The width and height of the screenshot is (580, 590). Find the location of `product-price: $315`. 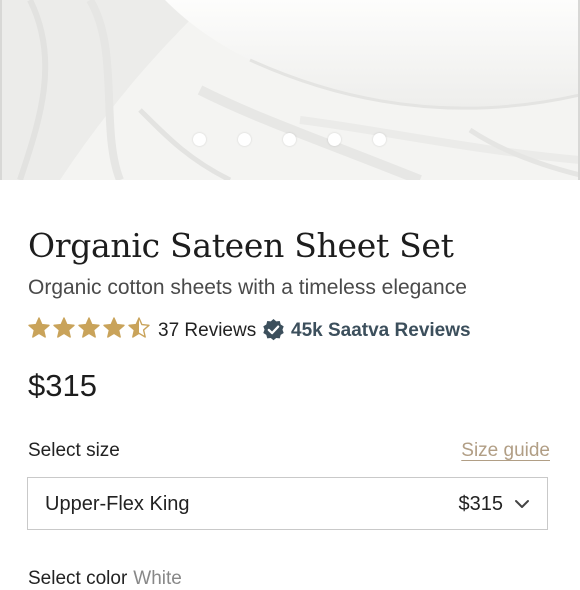

product-price: $315 is located at coordinates (62, 385).